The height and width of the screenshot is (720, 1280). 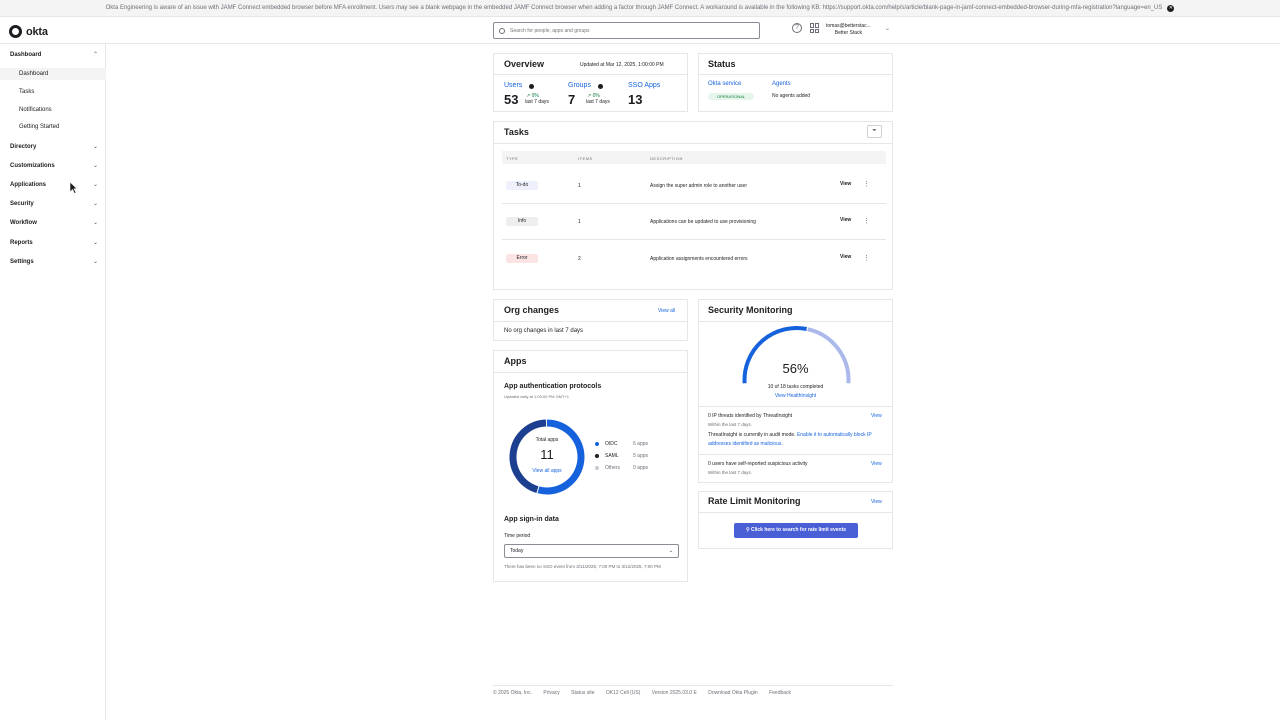 What do you see at coordinates (502, 30) in the screenshot?
I see `search-icon` at bounding box center [502, 30].